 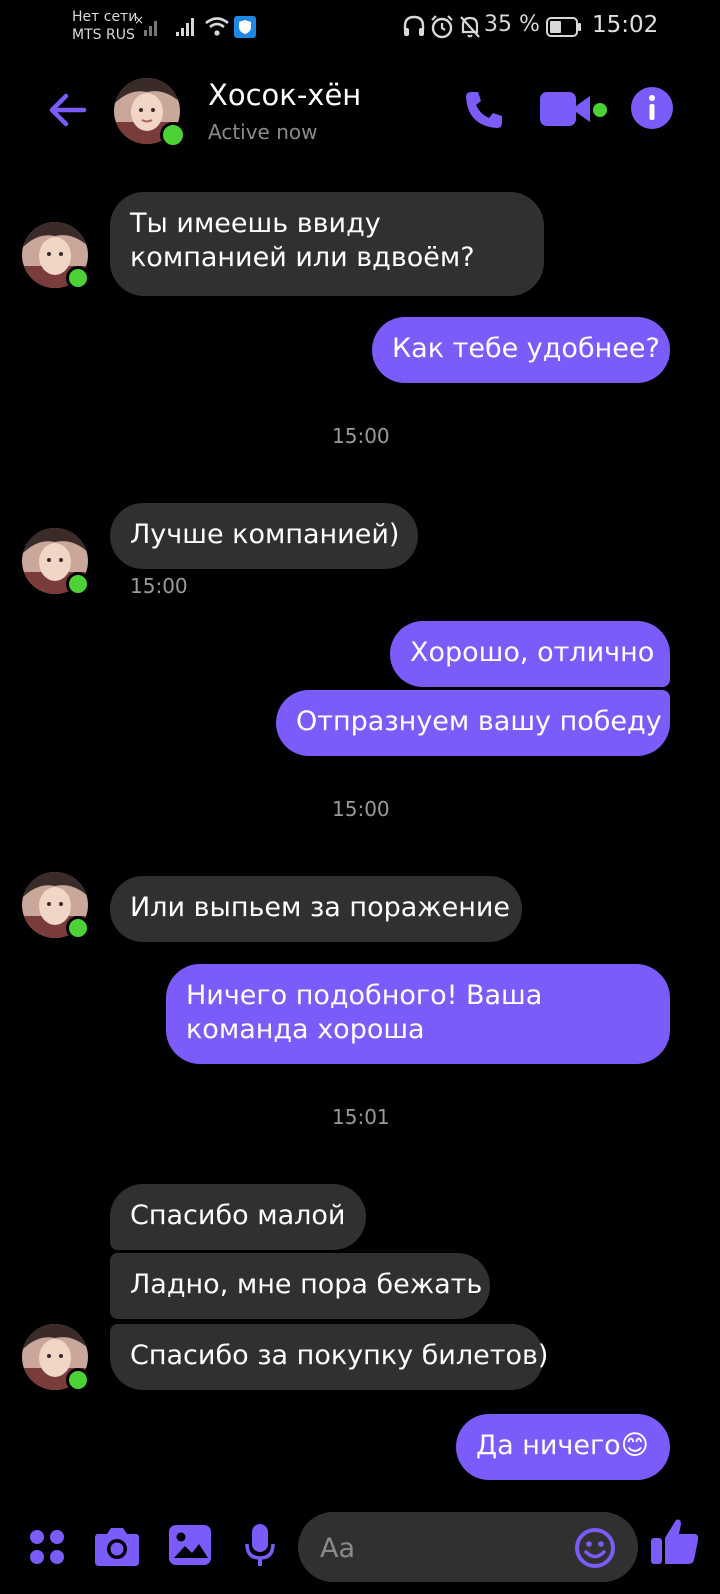 I want to click on message-line: команда хороша, so click(x=305, y=1029).